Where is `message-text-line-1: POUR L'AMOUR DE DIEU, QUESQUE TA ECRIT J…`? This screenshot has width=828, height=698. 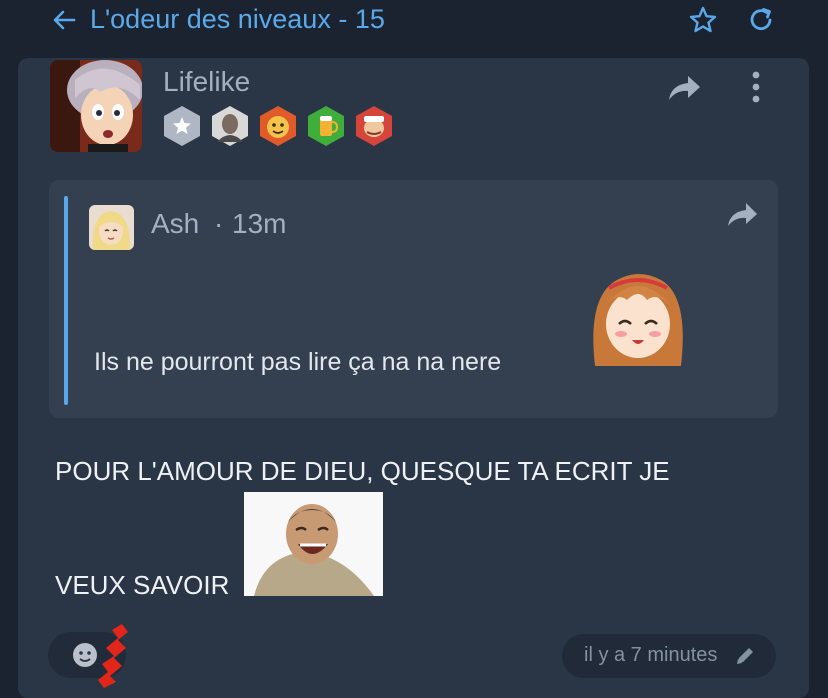 message-text-line-1: POUR L'AMOUR DE DIEU, QUESQUE TA ECRIT J… is located at coordinates (362, 471).